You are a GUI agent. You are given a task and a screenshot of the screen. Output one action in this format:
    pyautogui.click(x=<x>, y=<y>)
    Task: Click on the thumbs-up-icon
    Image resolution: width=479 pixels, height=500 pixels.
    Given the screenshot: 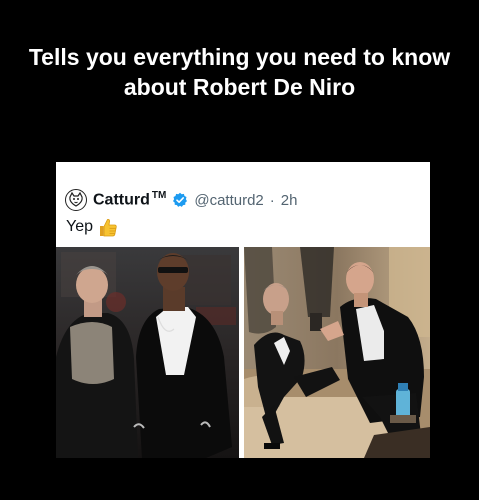 What is the action you would take?
    pyautogui.click(x=108, y=228)
    